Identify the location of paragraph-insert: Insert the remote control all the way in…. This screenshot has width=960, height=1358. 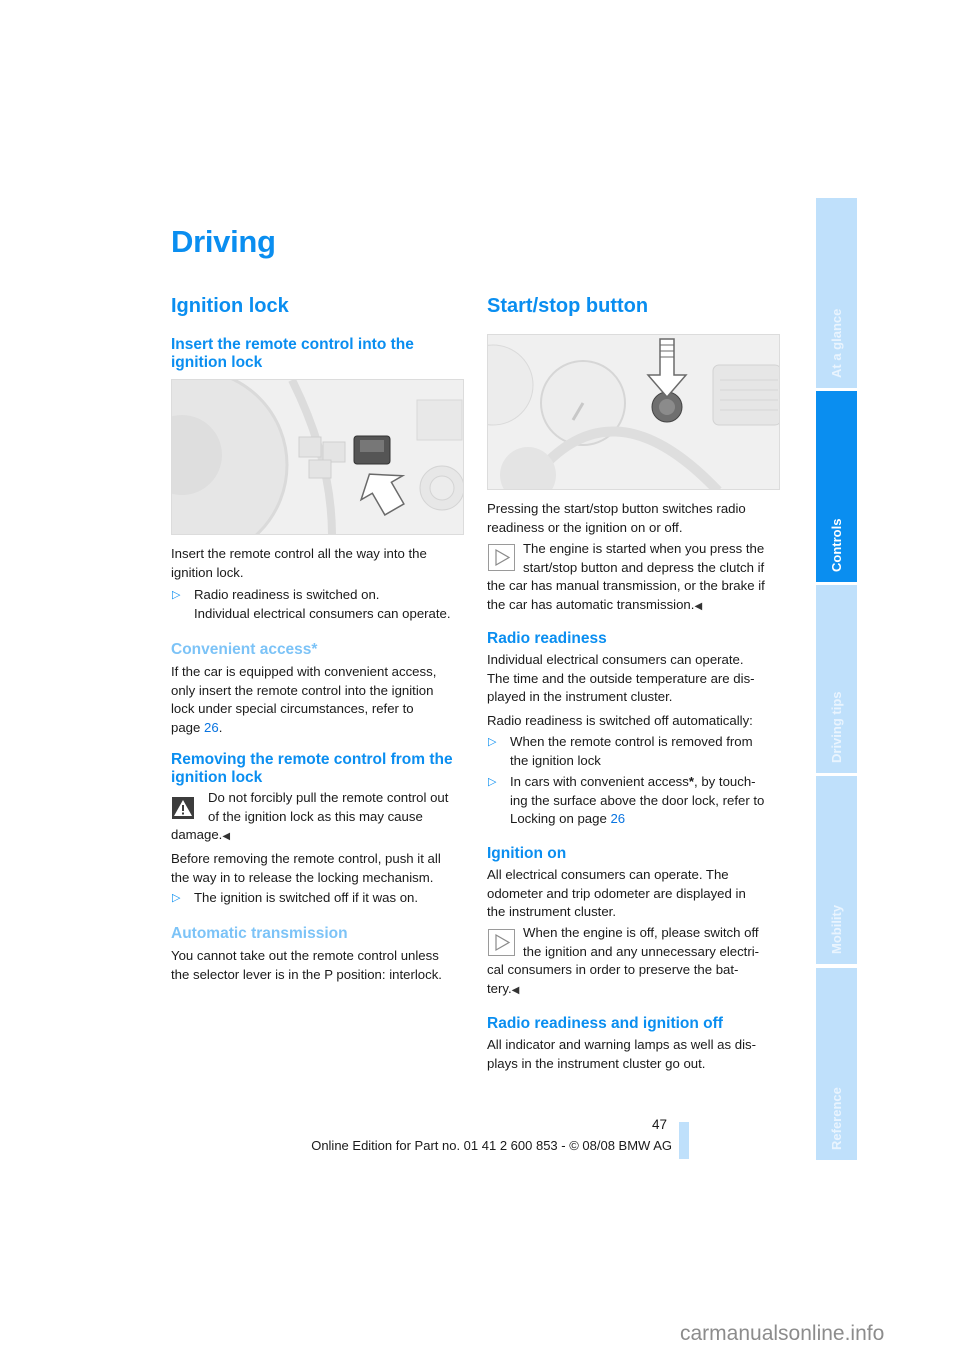
(321, 563).